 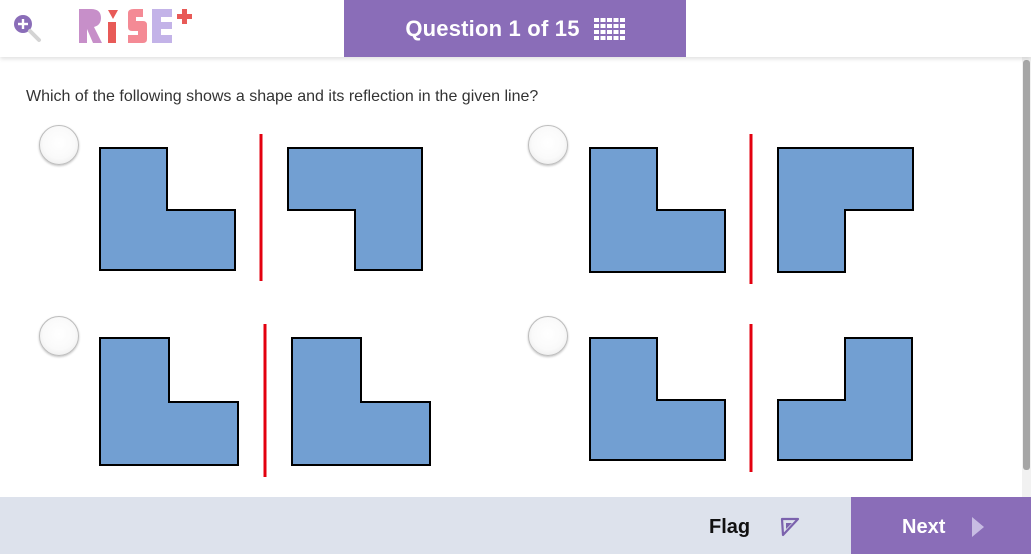 What do you see at coordinates (845, 210) in the screenshot?
I see `option-b-reflected-shape` at bounding box center [845, 210].